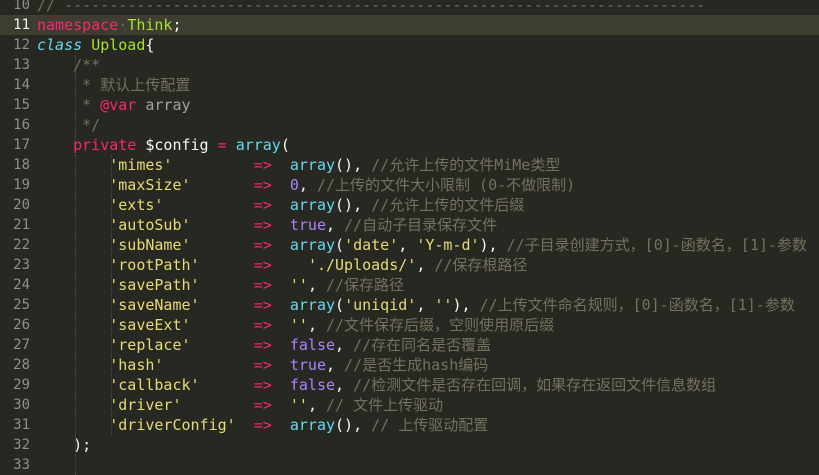 This screenshot has height=475, width=819. What do you see at coordinates (466, 305) in the screenshot?
I see `code-token: ),` at bounding box center [466, 305].